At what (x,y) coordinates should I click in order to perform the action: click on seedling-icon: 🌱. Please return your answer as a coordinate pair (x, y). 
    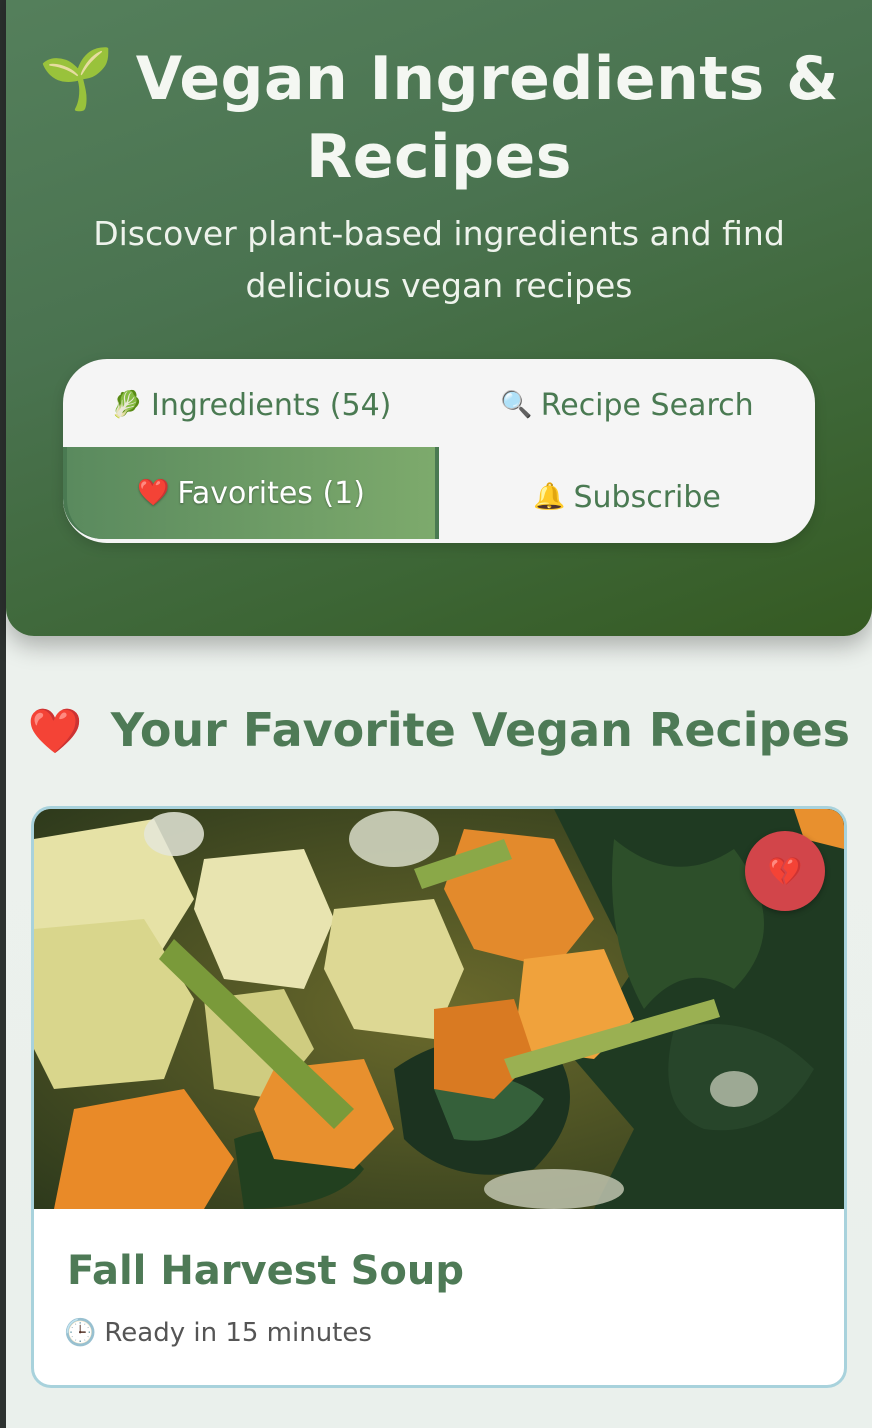
    Looking at the image, I should click on (77, 79).